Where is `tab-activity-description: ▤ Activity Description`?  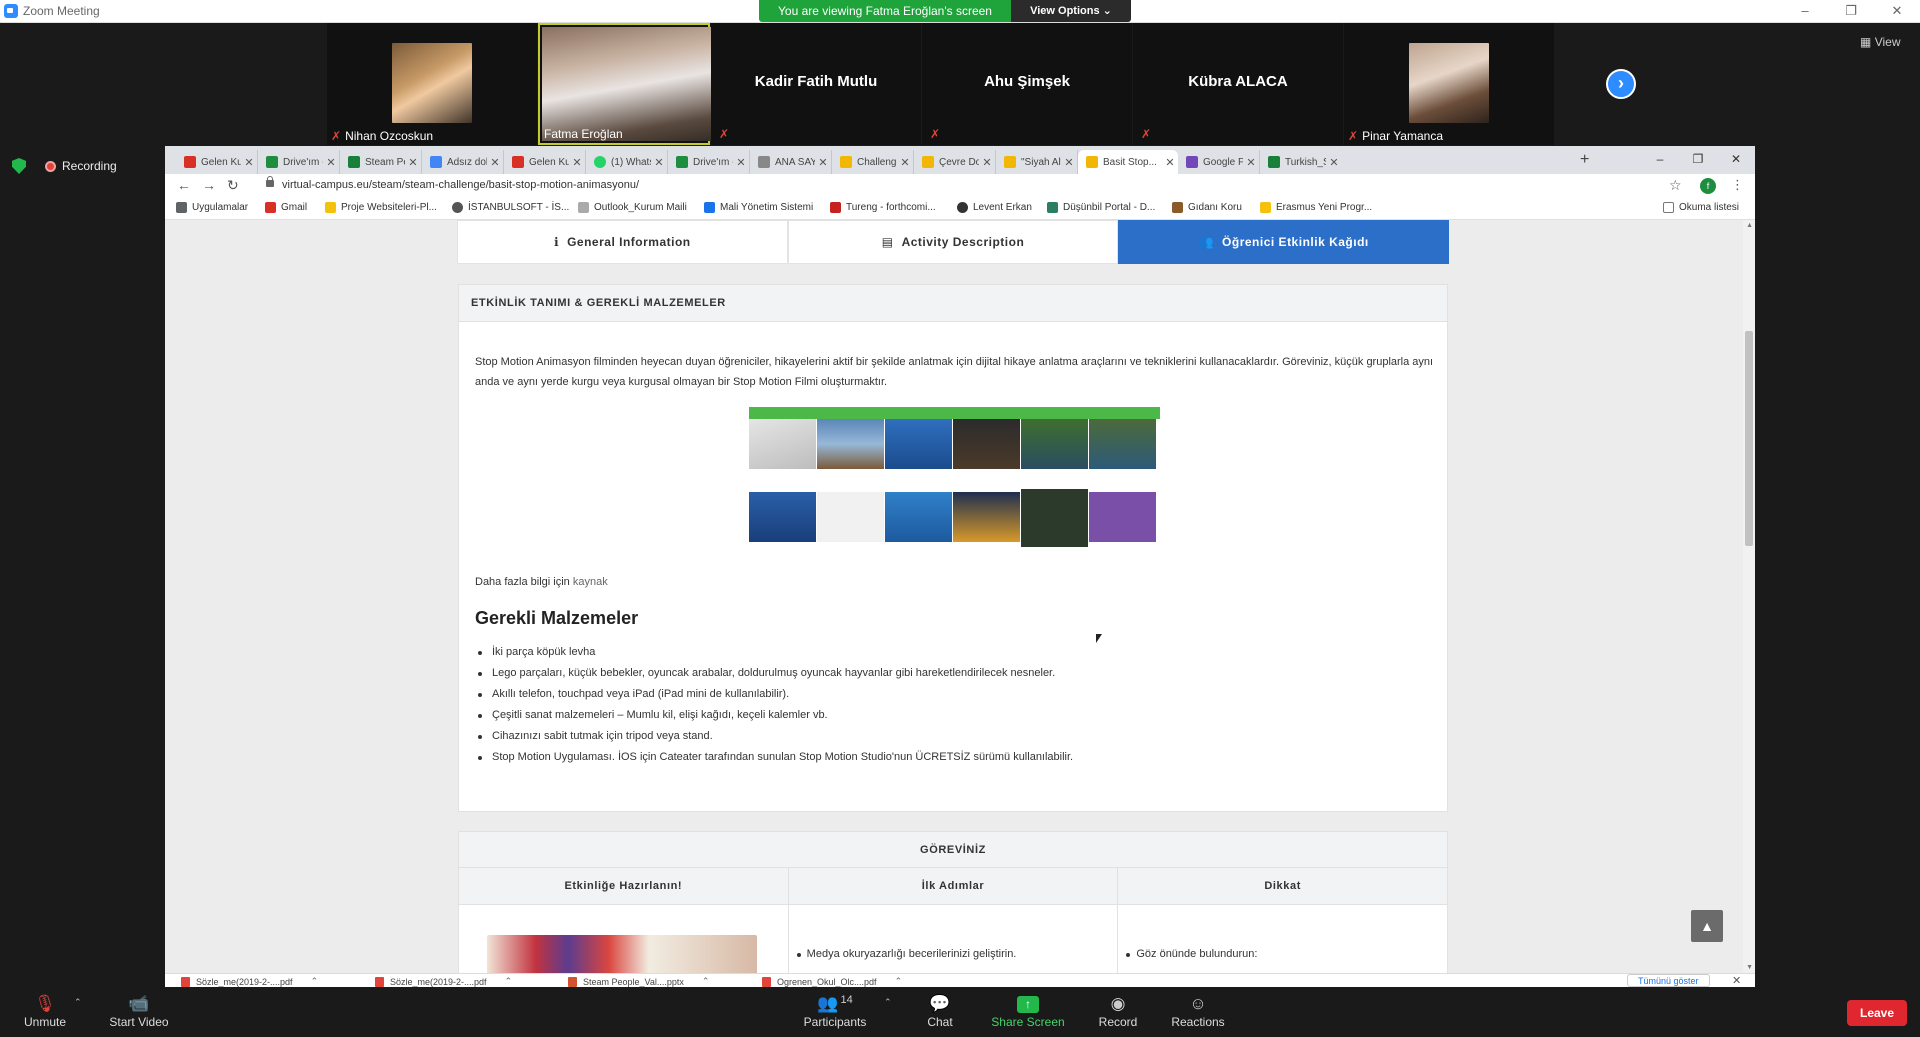 tab-activity-description: ▤ Activity Description is located at coordinates (953, 242).